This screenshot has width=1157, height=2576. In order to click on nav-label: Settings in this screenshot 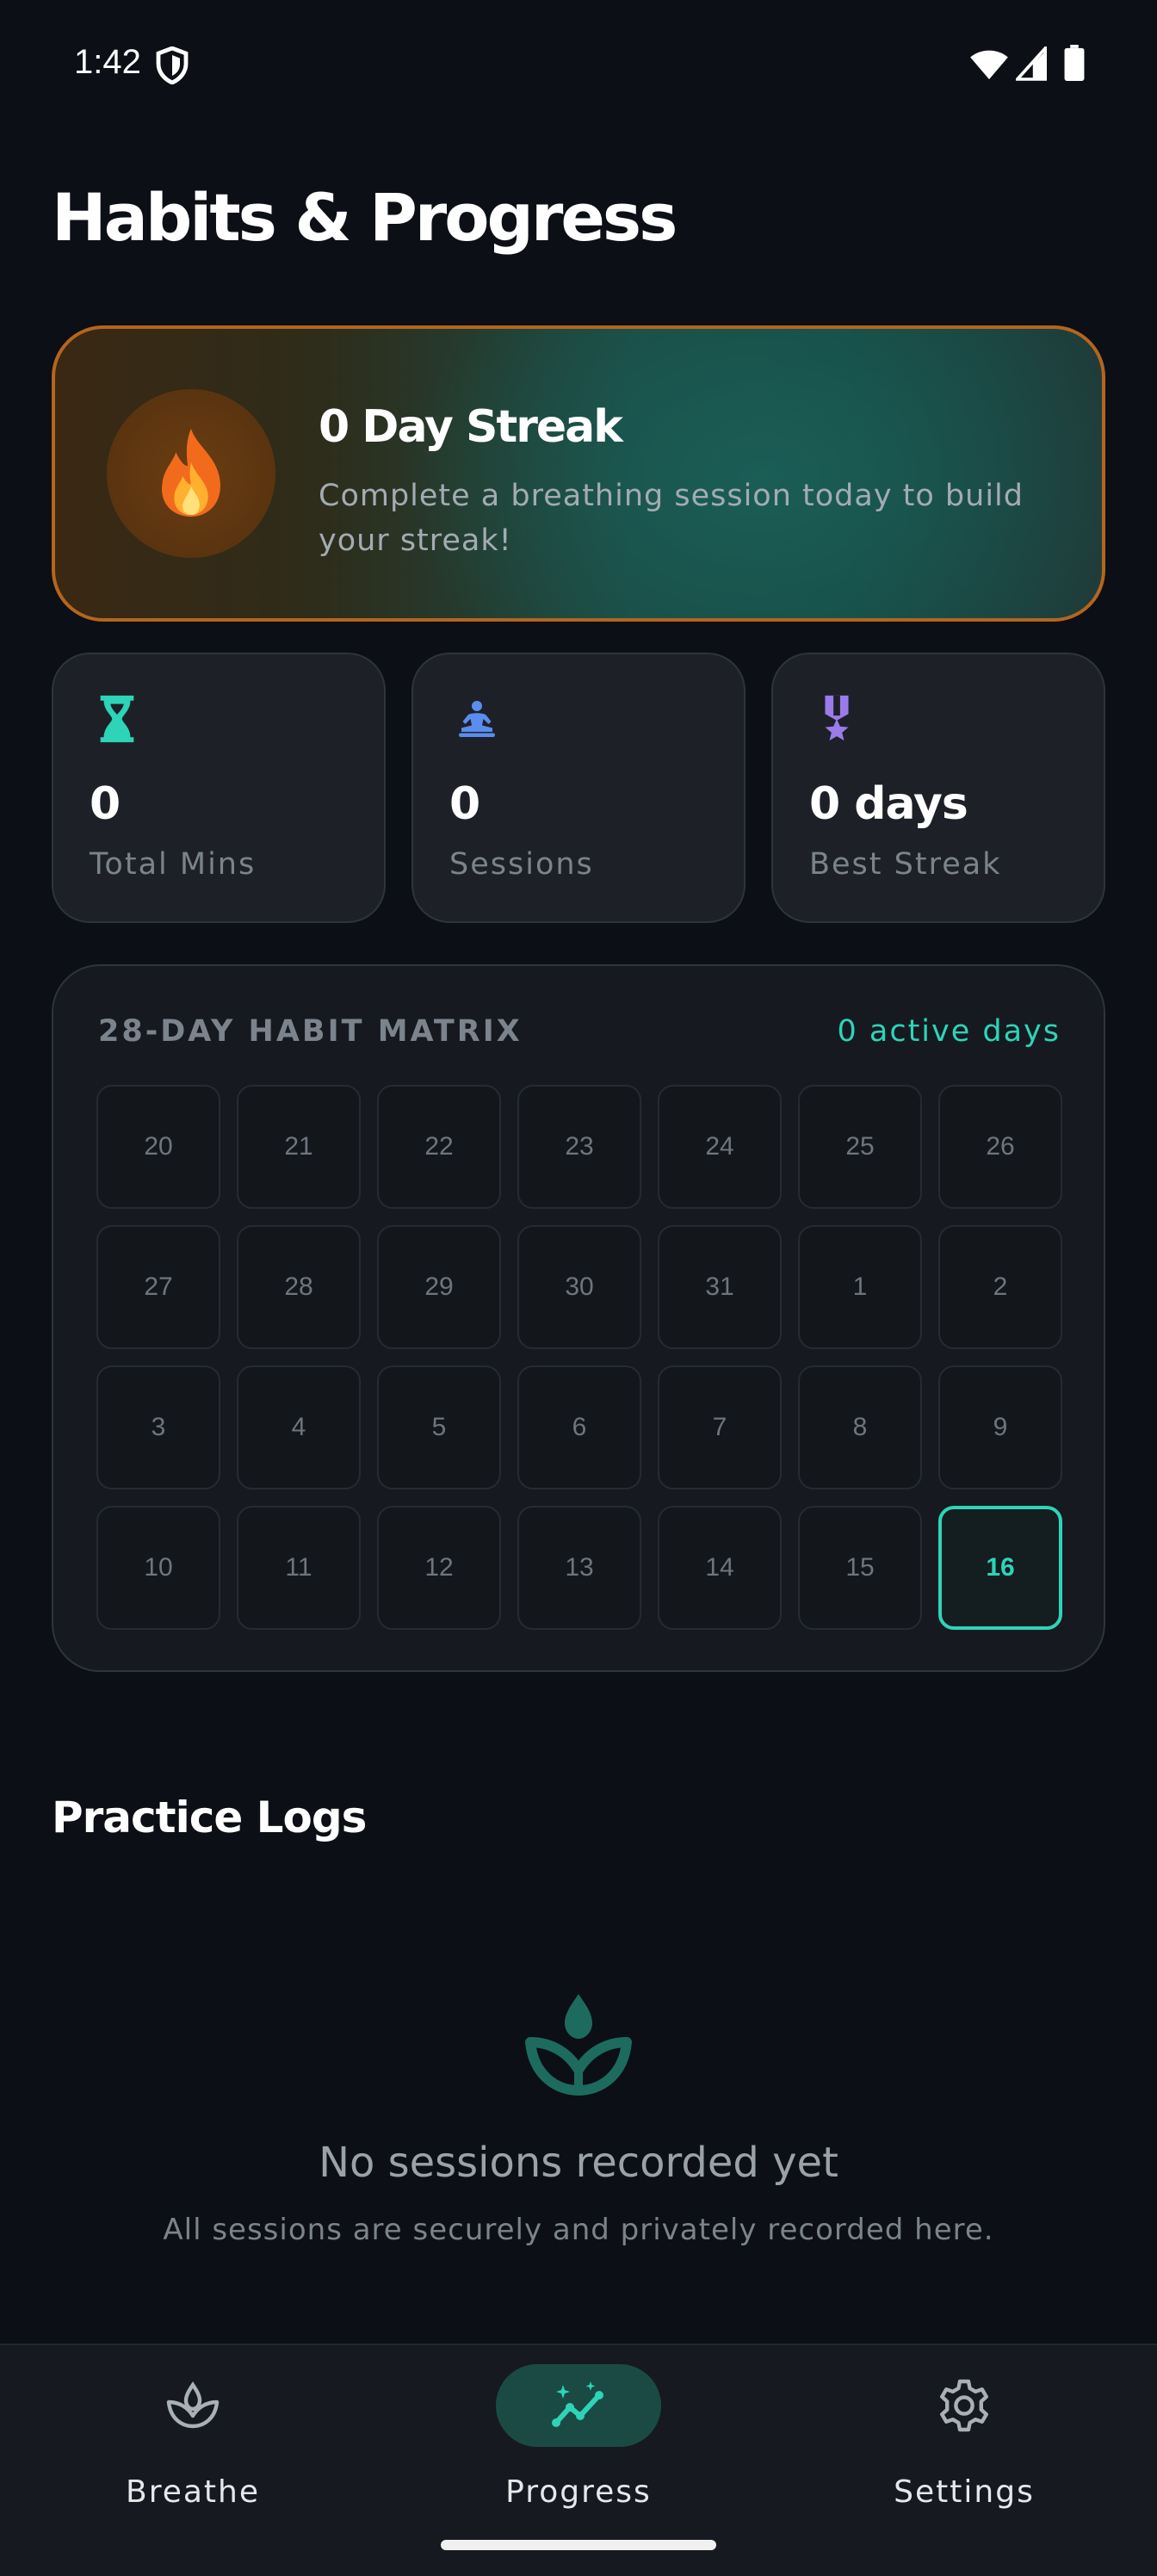, I will do `click(965, 2492)`.